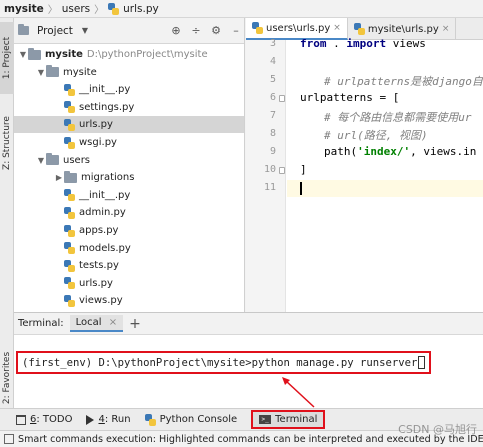 This screenshot has width=483, height=447. What do you see at coordinates (7, 378) in the screenshot?
I see `sidebar-tab-favorites: 2: Favorites` at bounding box center [7, 378].